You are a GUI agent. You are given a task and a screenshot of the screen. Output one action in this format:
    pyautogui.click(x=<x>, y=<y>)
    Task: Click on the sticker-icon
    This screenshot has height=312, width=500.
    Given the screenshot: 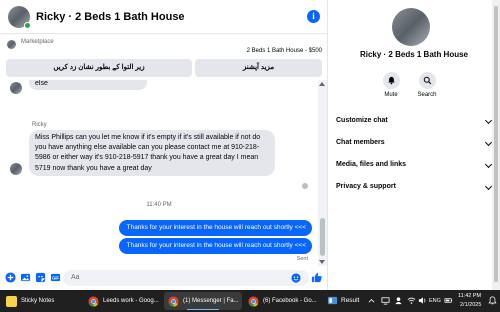 What is the action you would take?
    pyautogui.click(x=40, y=277)
    